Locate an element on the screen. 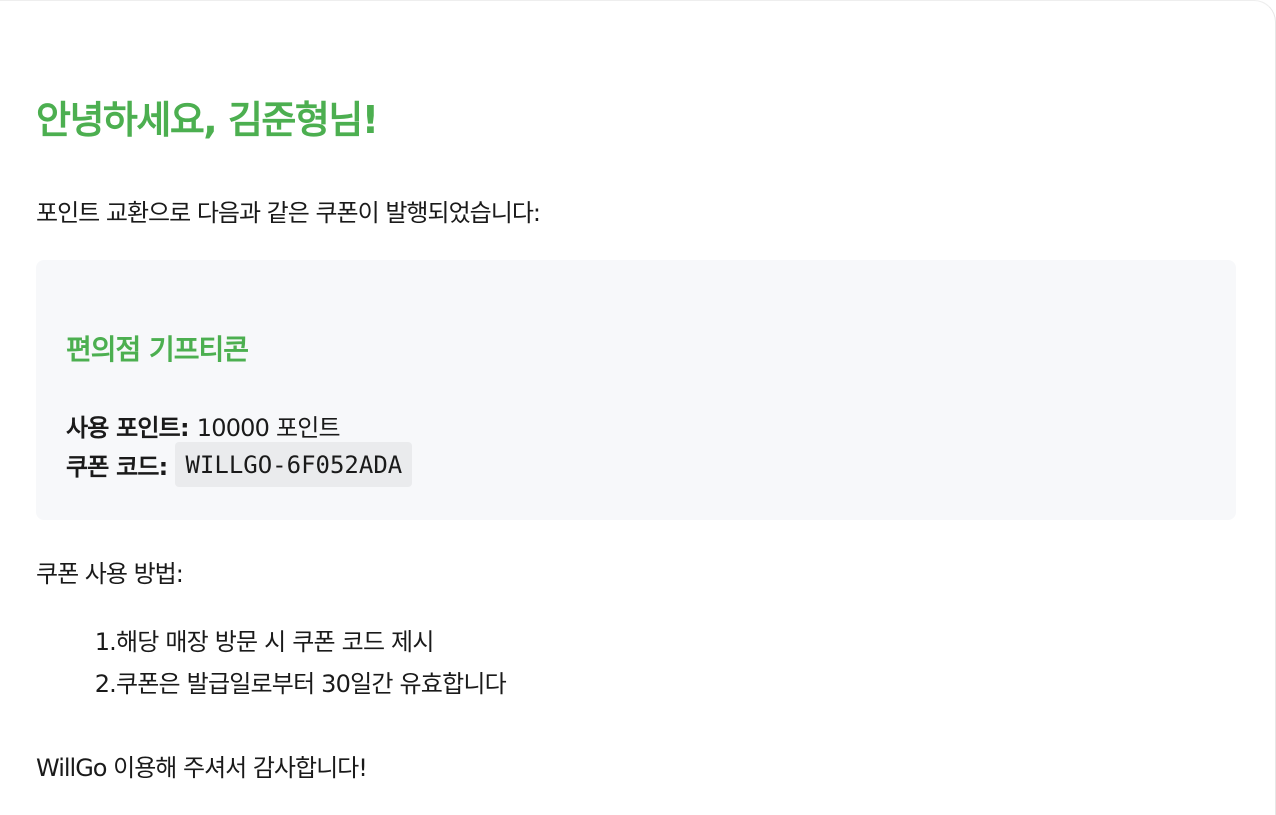 This screenshot has height=815, width=1276. thanks-text: WillGo 이용해 주셔서 감사합니다! is located at coordinates (202, 768).